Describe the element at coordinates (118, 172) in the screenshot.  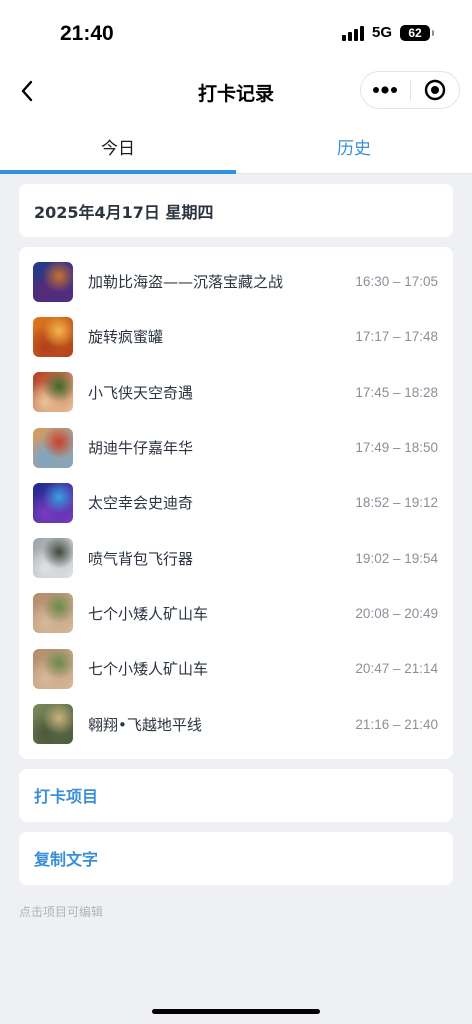
I see `tab-active-indicator` at that location.